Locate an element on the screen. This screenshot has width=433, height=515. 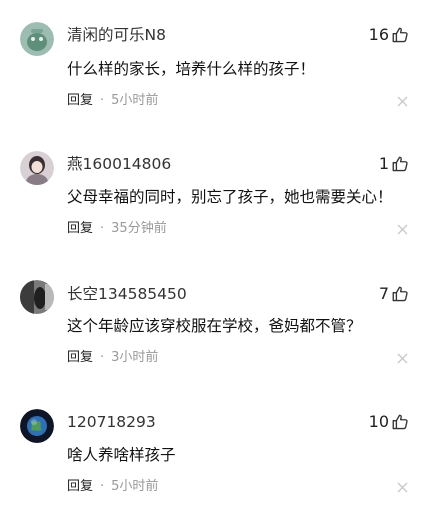
comment-text: 这个年龄应该穿校服在学校，爸妈都不管？ is located at coordinates (214, 326).